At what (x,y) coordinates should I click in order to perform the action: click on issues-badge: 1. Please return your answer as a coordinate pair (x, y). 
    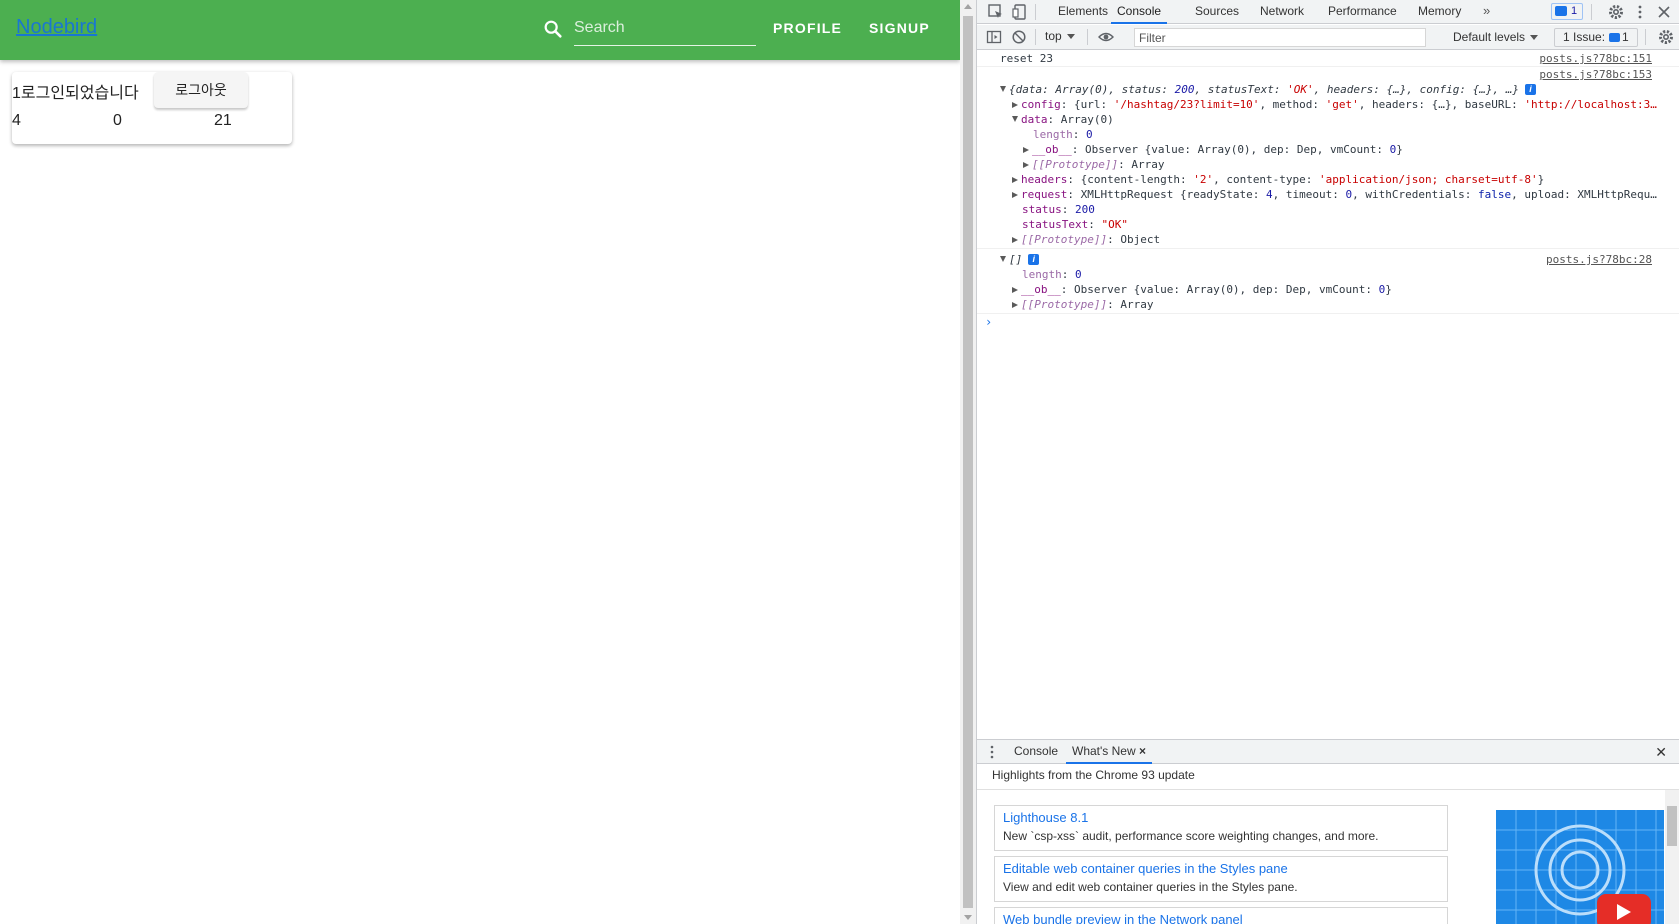
    Looking at the image, I should click on (1567, 11).